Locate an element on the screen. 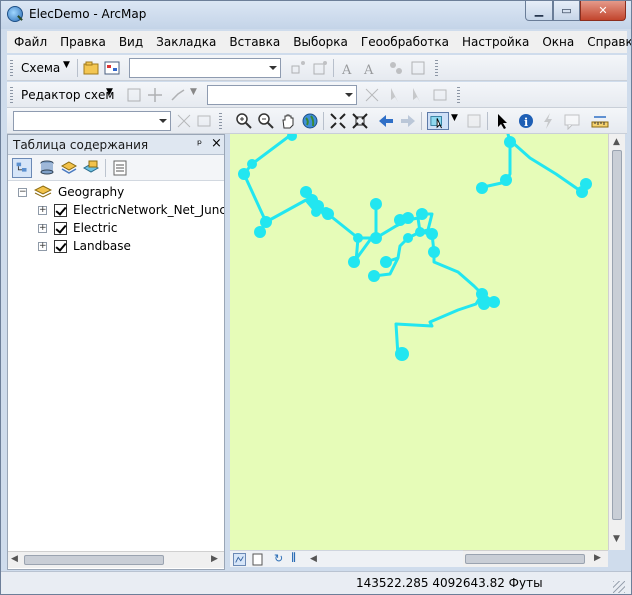 This screenshot has width=632, height=595. move-node-icon is located at coordinates (155, 95).